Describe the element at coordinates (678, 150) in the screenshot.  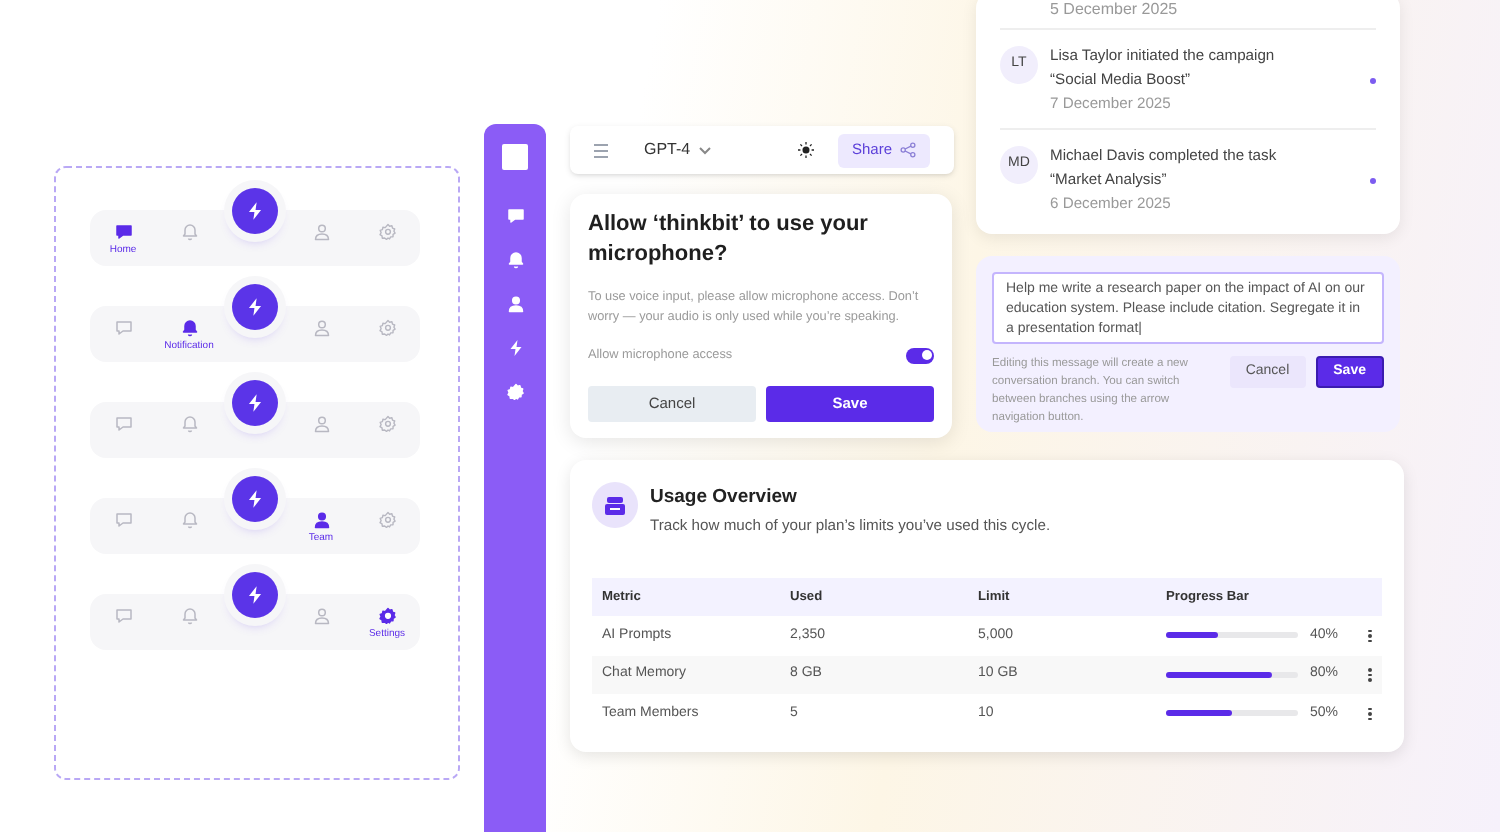
I see `model-dropdown: GPT-4` at that location.